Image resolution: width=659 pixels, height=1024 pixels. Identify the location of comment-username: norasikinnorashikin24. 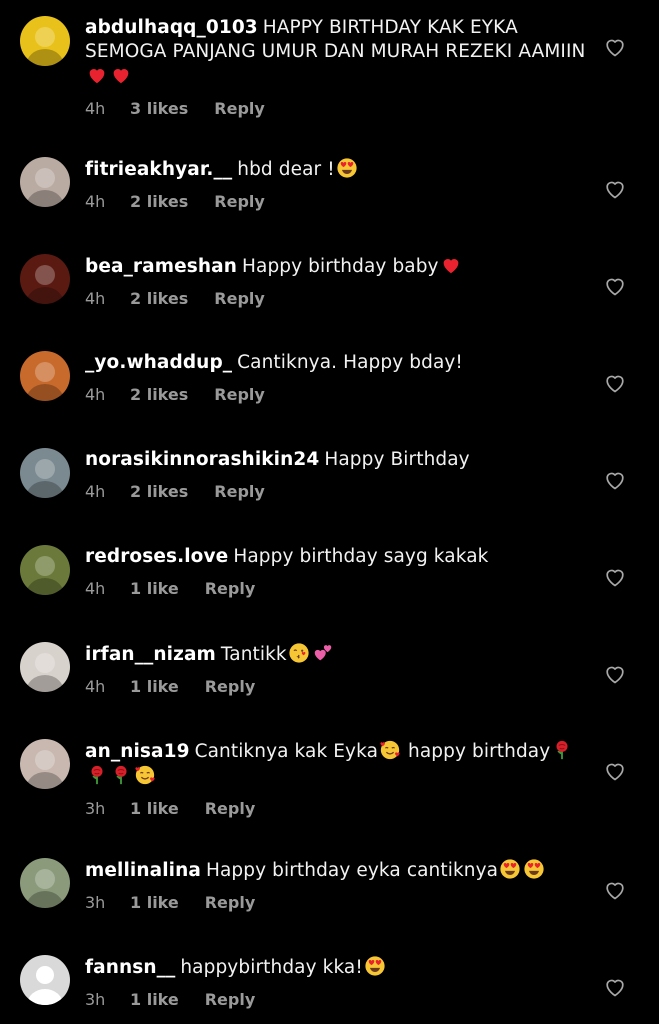
(202, 459).